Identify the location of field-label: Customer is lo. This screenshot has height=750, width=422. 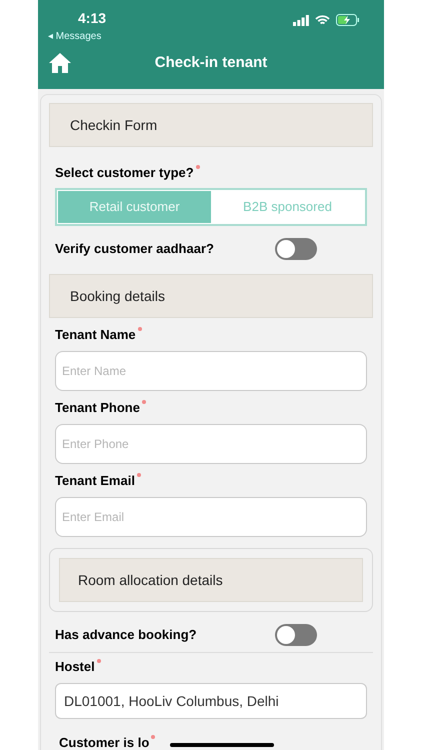
(104, 742).